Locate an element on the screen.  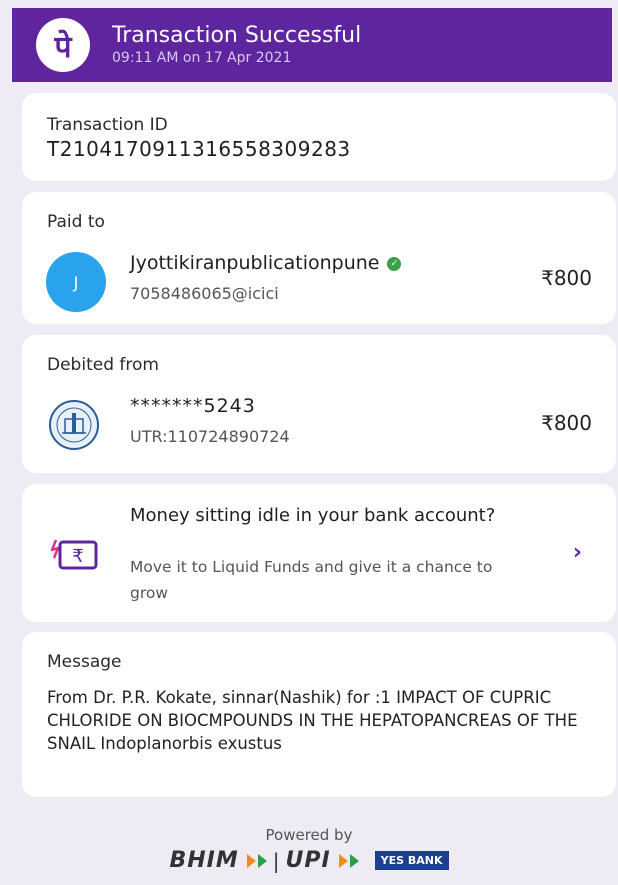
transaction-id-card: Transaction ID T2104170911316558309283 is located at coordinates (319, 137).